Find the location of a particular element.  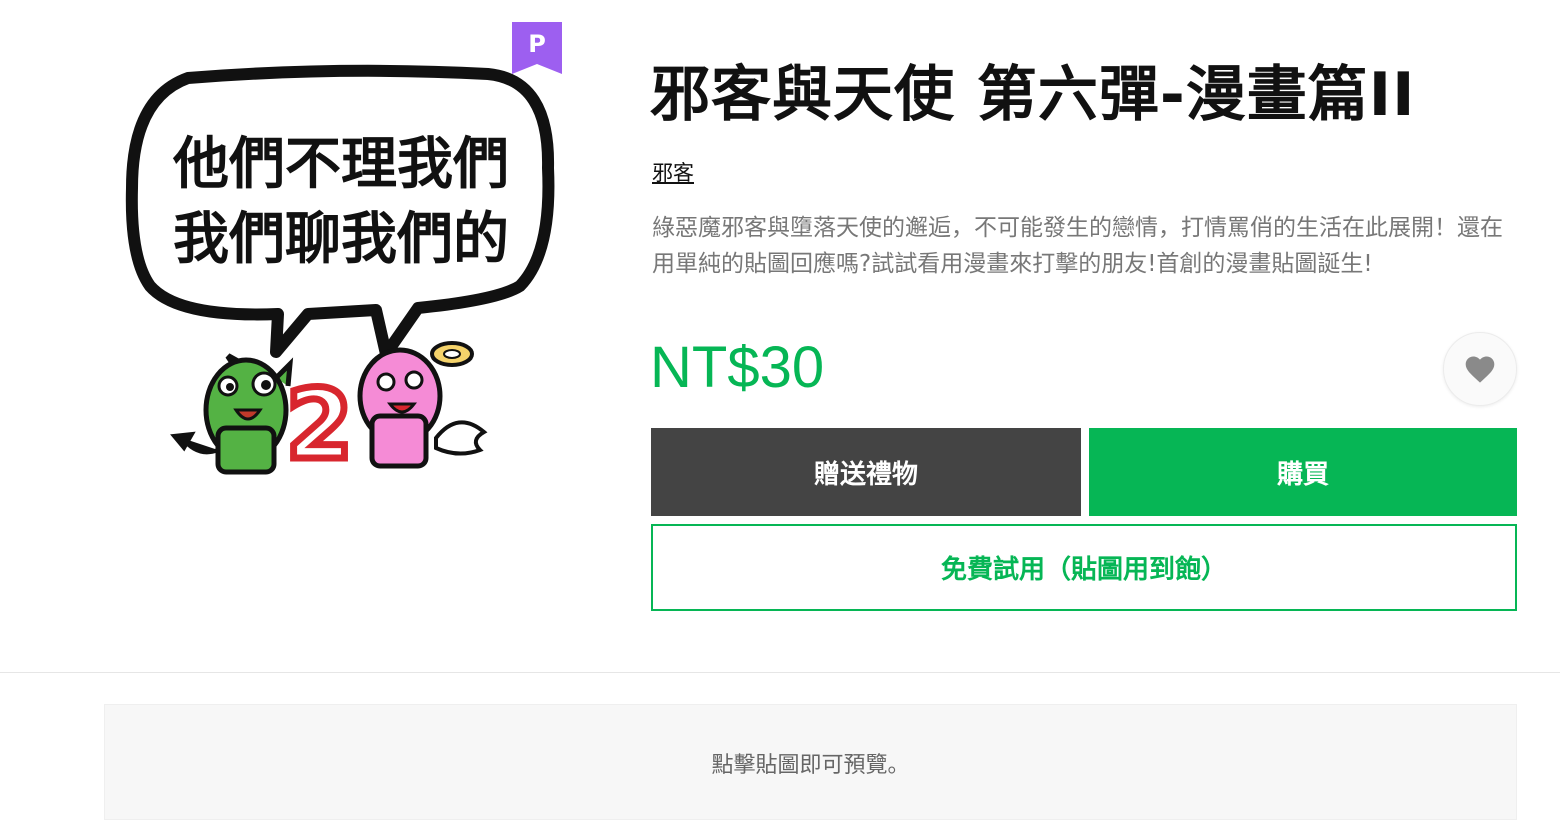

heart-icon is located at coordinates (1480, 369).